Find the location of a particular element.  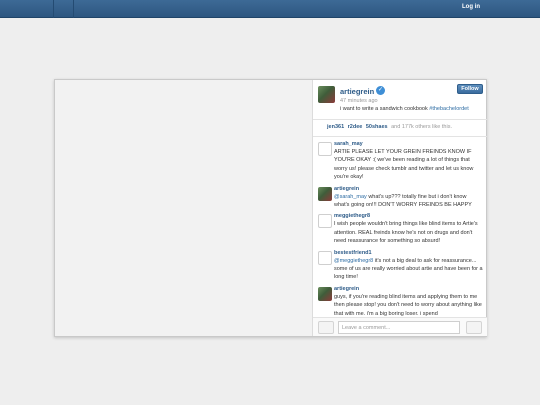

owner-username: artiegrein is located at coordinates (357, 91).